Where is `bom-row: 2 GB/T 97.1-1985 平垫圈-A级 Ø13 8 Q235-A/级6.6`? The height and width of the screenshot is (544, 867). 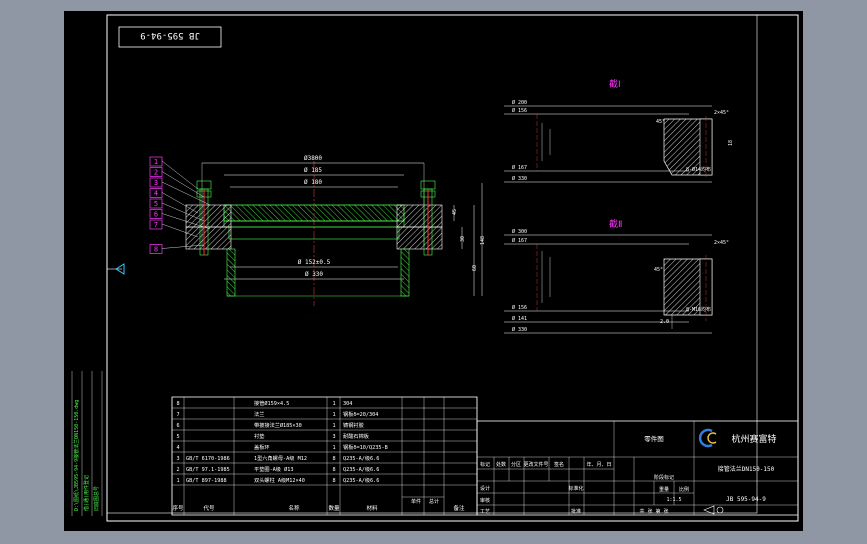 bom-row: 2 GB/T 97.1-1985 平垫圈-A级 Ø13 8 Q235-A/级6.6 is located at coordinates (324, 470).